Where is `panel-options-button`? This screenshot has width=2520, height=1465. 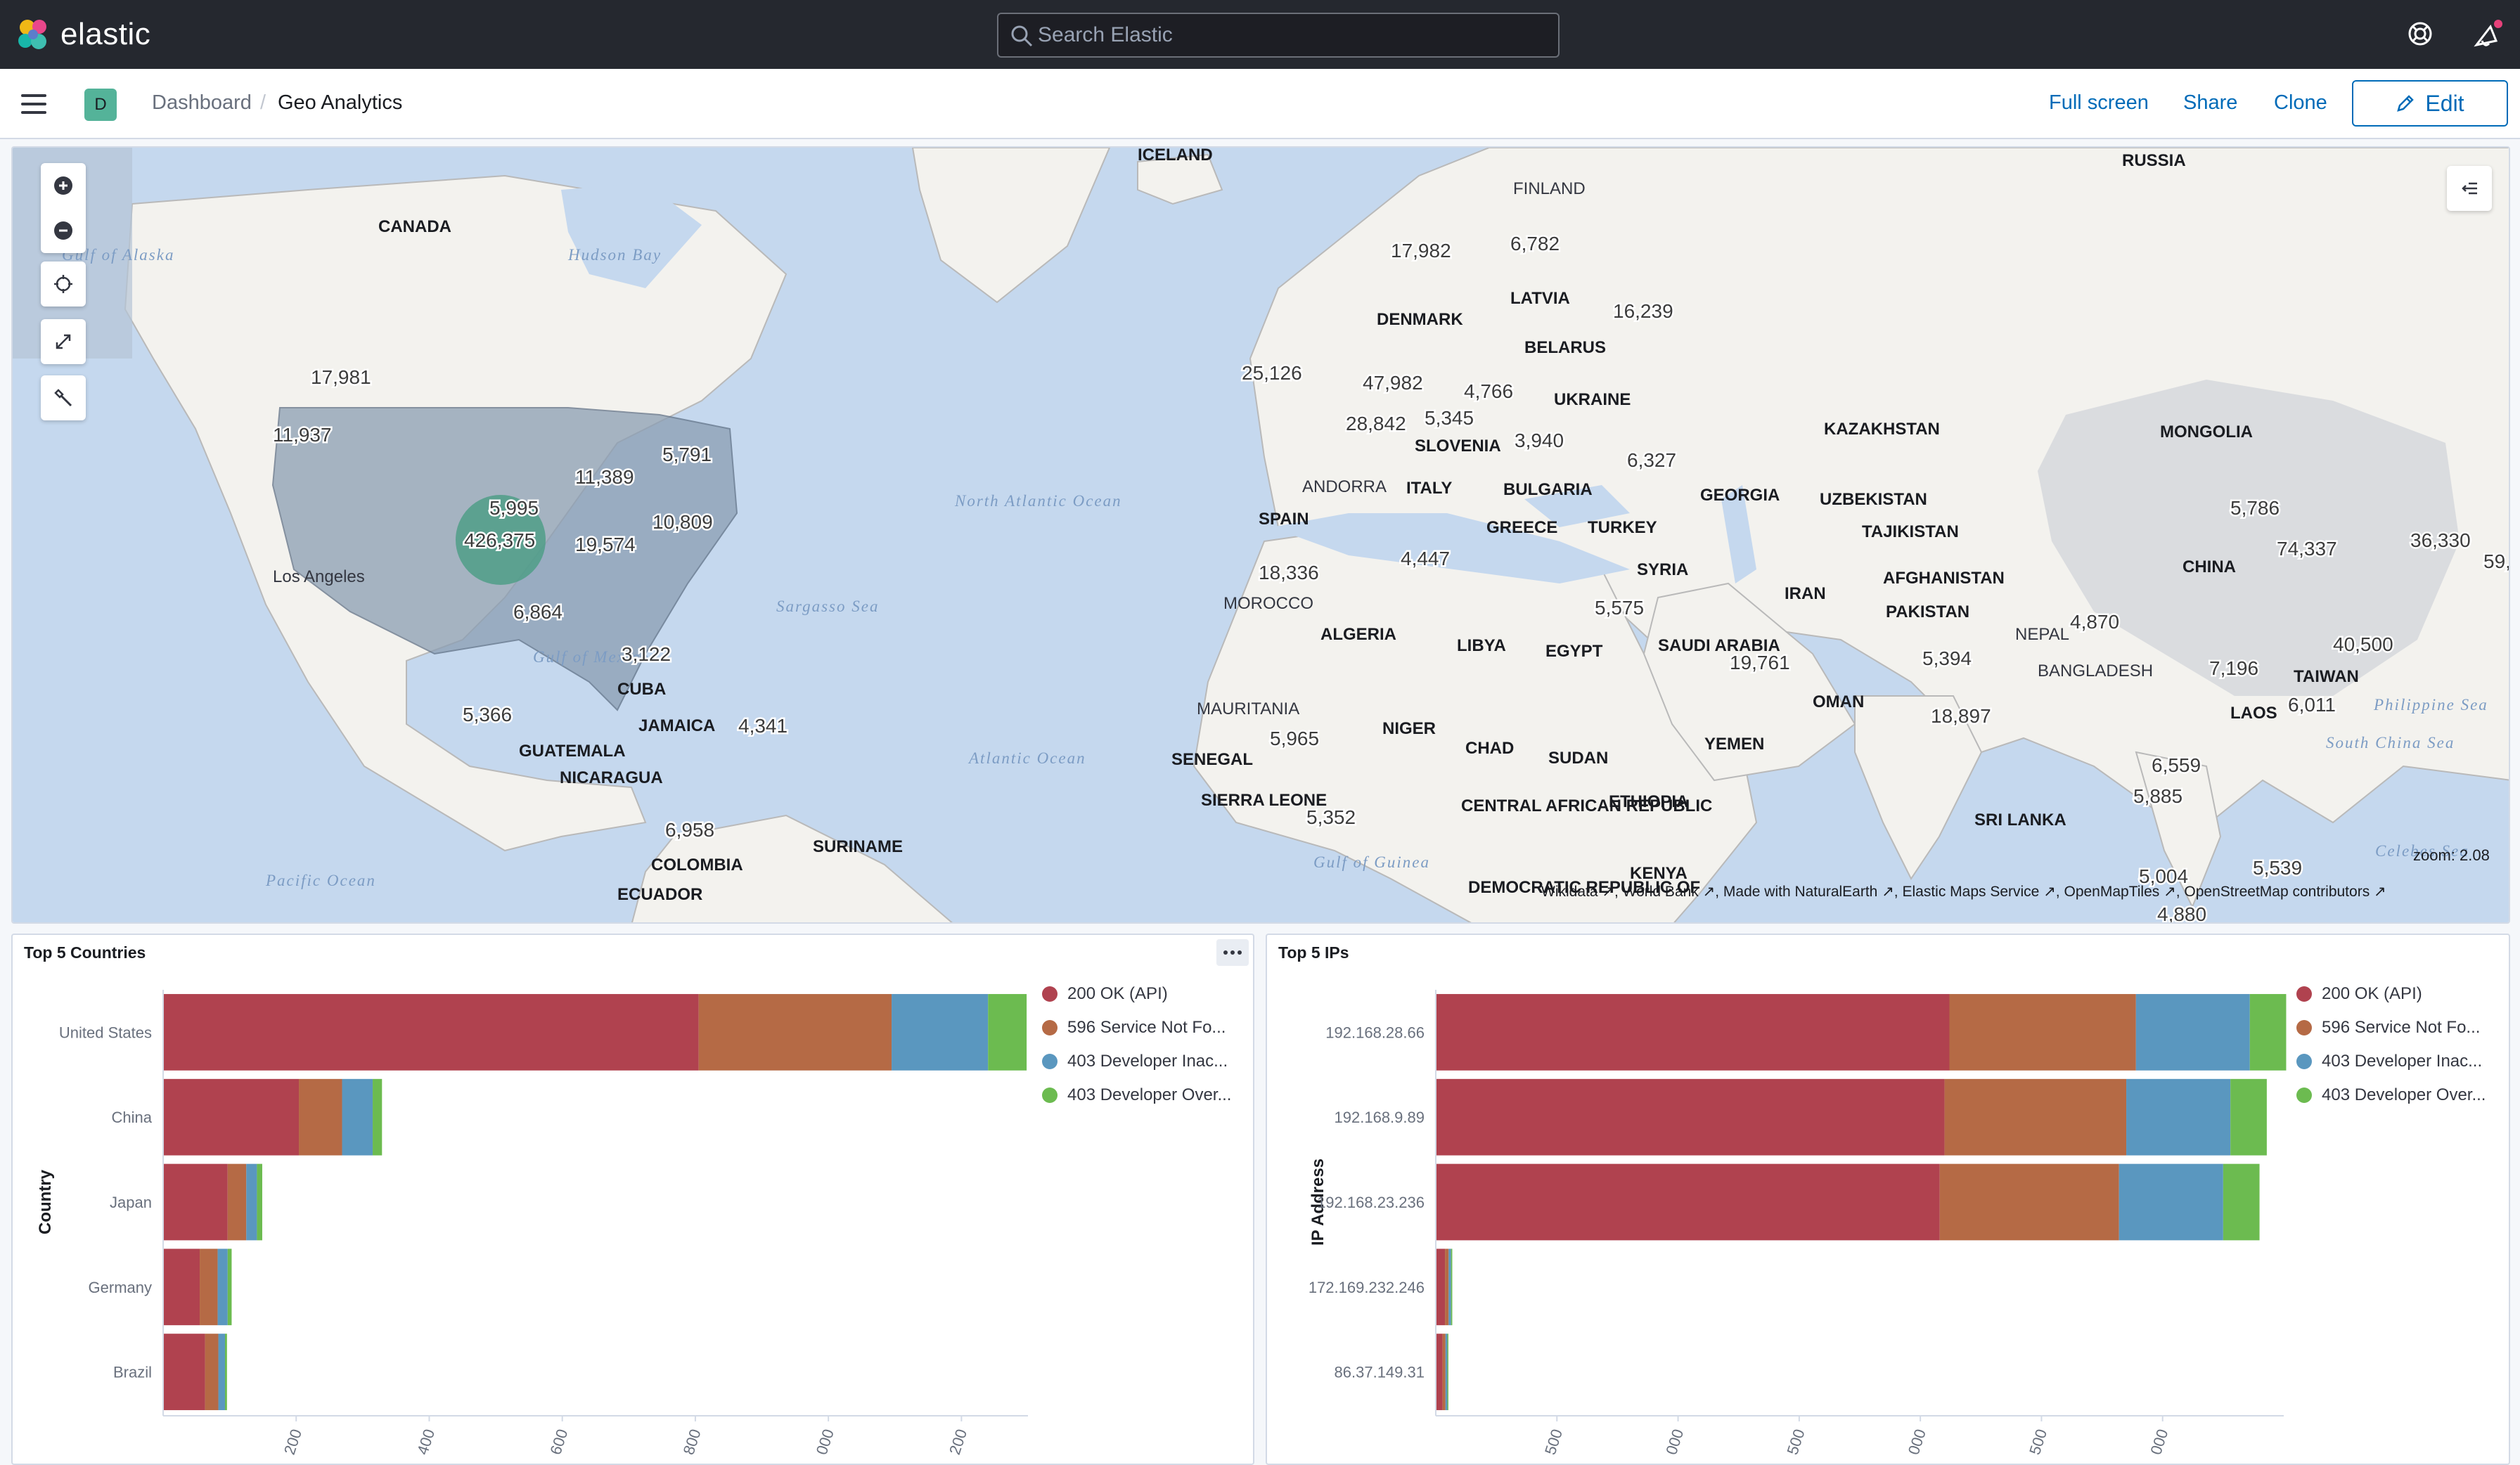 panel-options-button is located at coordinates (1232, 952).